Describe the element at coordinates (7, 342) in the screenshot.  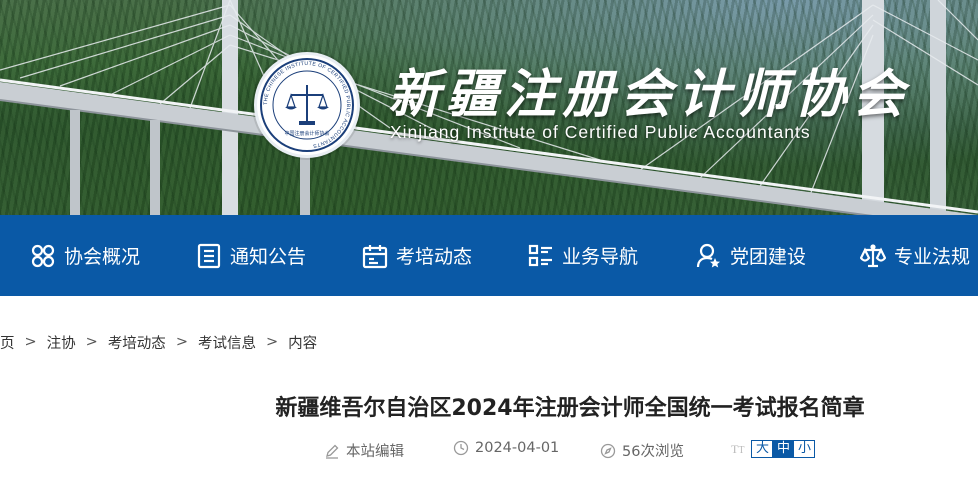
I see `breadcrumb-home: 页` at that location.